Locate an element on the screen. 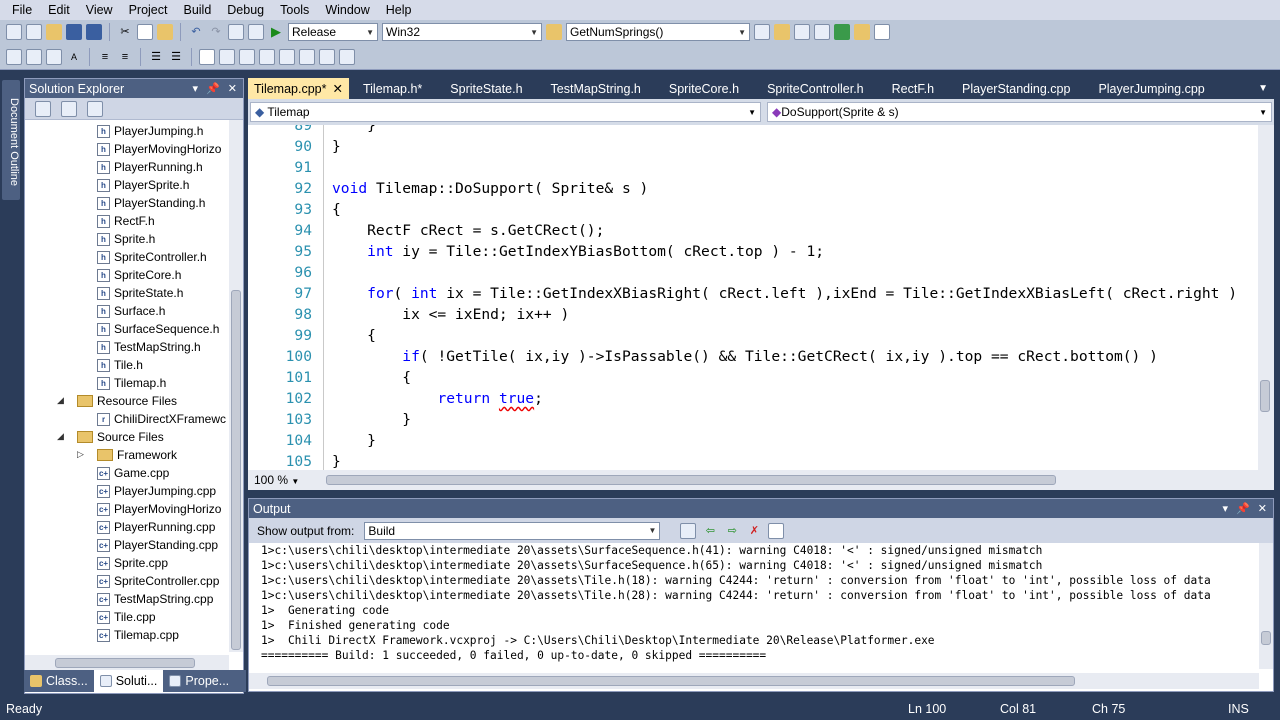 The image size is (1280, 720). types-combo: ◆ Tilemap ▼ is located at coordinates (505, 112).